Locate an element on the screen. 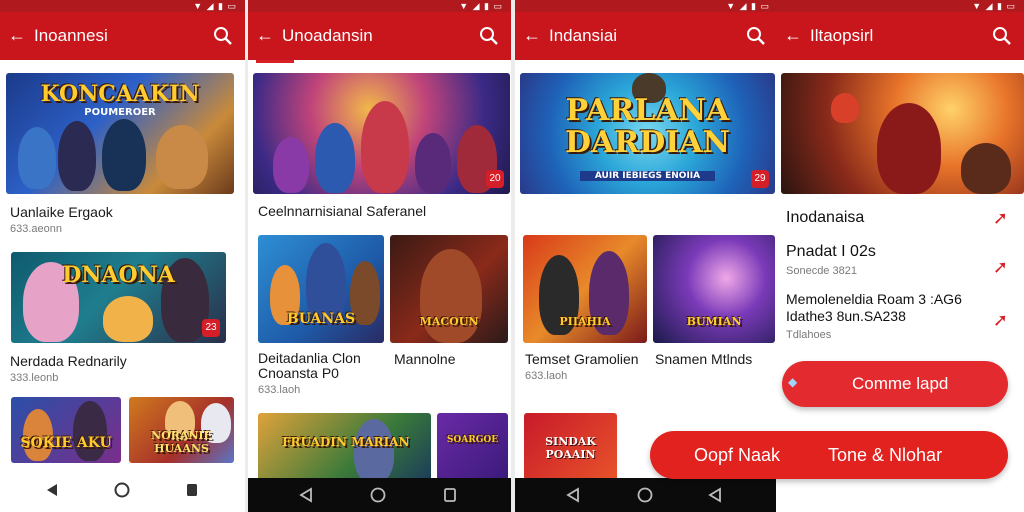  comment-button: ◆ Comme lapd is located at coordinates (895, 384).